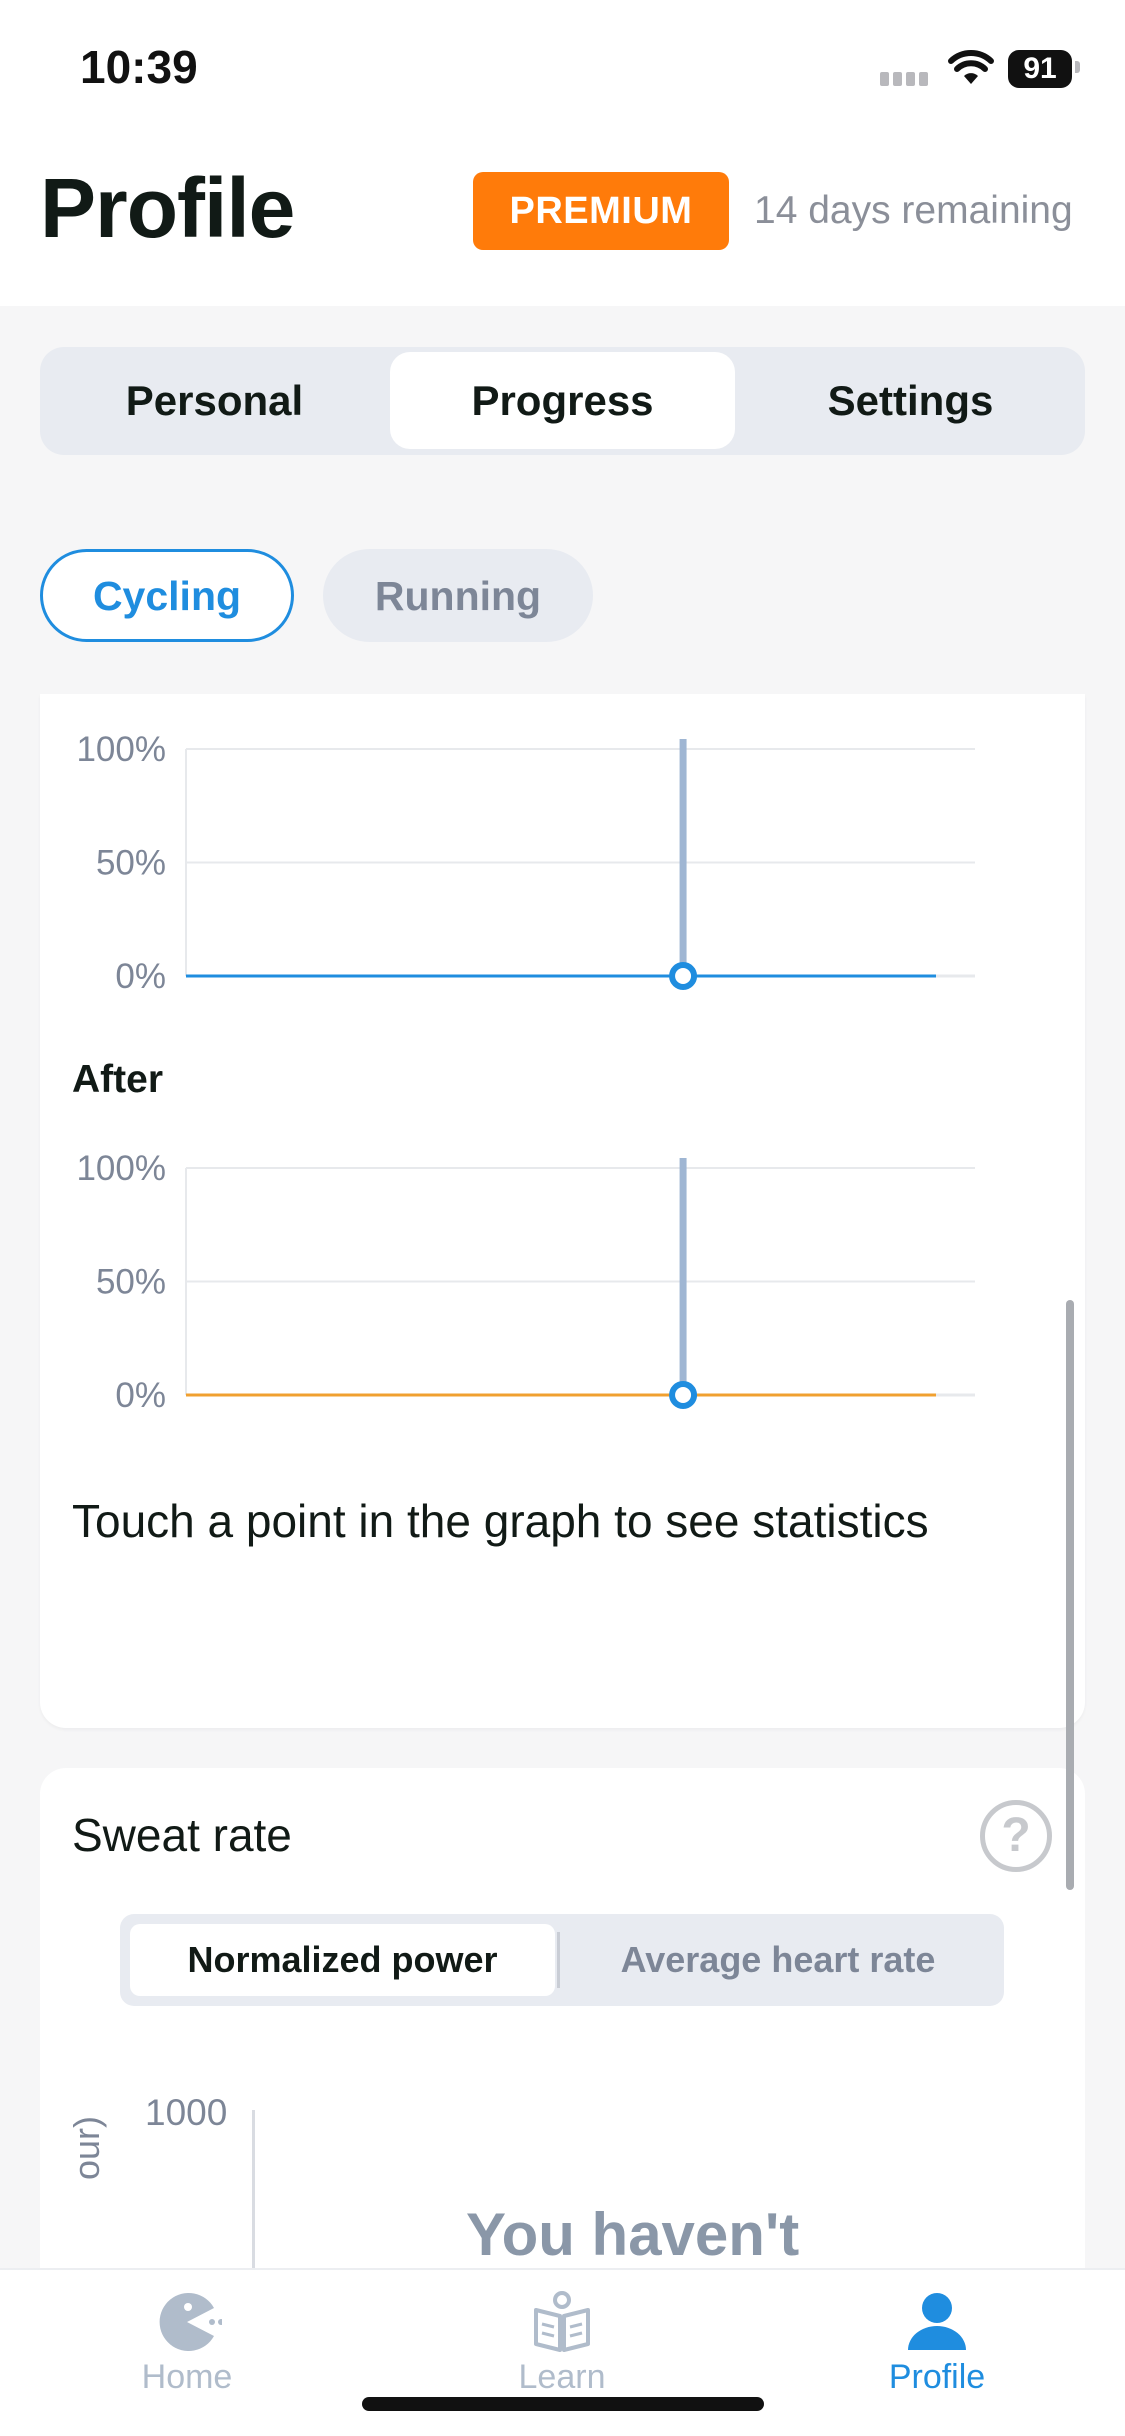 This screenshot has height=2436, width=1125. What do you see at coordinates (1040, 69) in the screenshot?
I see `battery-icon: 91` at bounding box center [1040, 69].